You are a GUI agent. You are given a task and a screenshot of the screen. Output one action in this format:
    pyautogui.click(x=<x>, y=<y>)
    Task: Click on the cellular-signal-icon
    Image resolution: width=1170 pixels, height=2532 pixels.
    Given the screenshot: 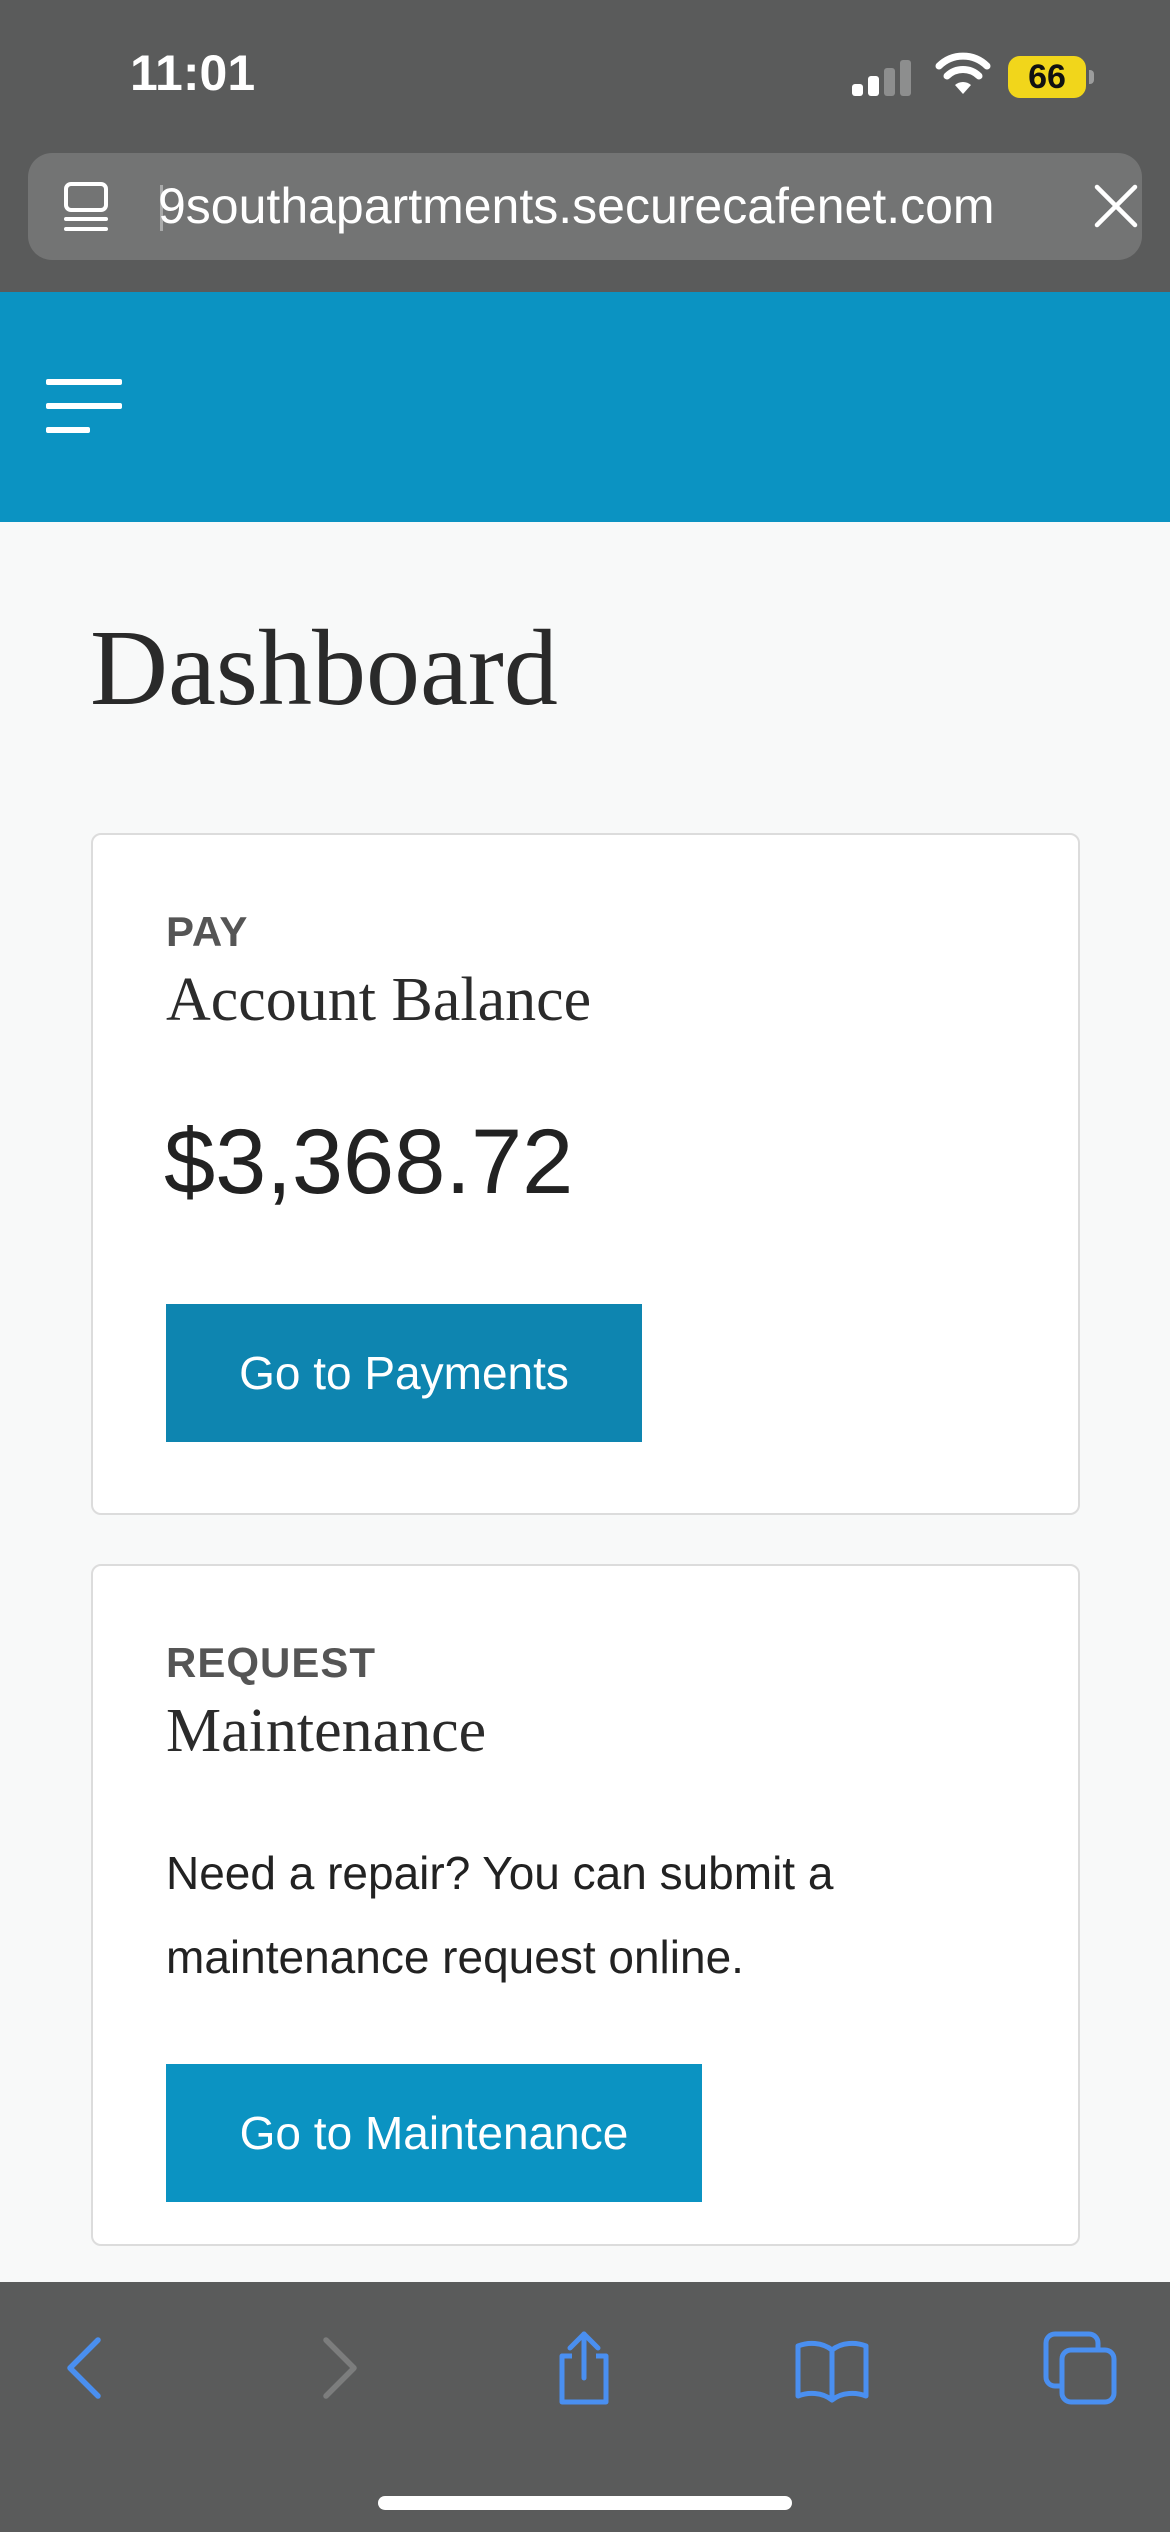 What is the action you would take?
    pyautogui.click(x=883, y=77)
    